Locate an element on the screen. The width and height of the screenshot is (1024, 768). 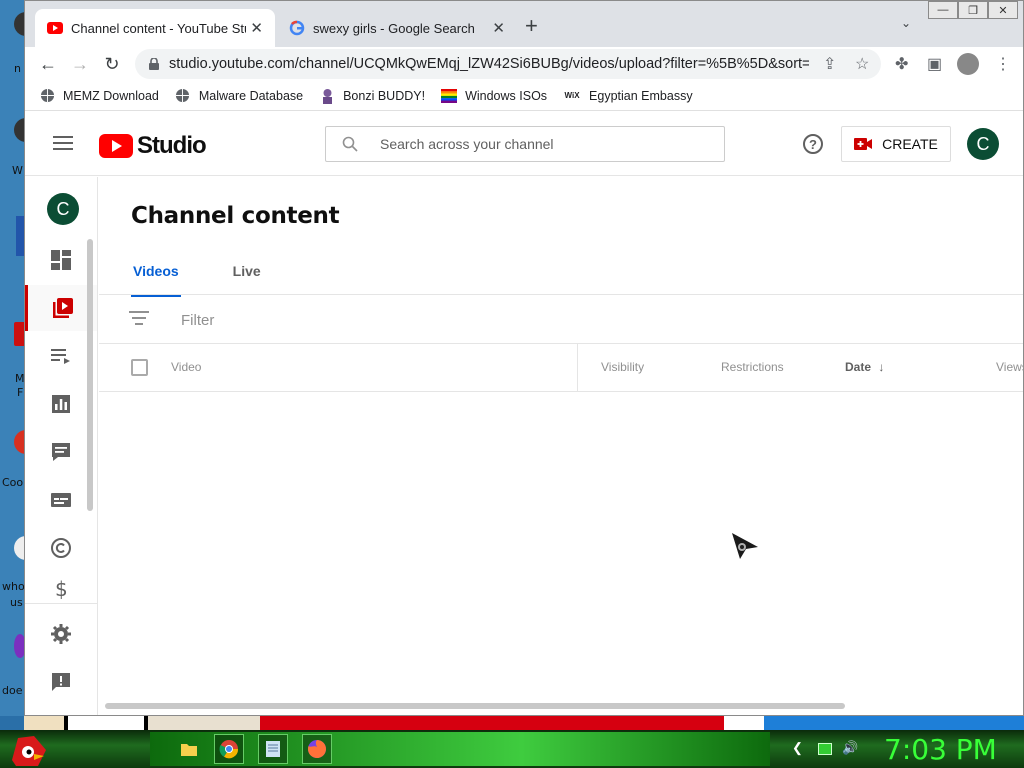
gear-icon is located at coordinates (61, 634).